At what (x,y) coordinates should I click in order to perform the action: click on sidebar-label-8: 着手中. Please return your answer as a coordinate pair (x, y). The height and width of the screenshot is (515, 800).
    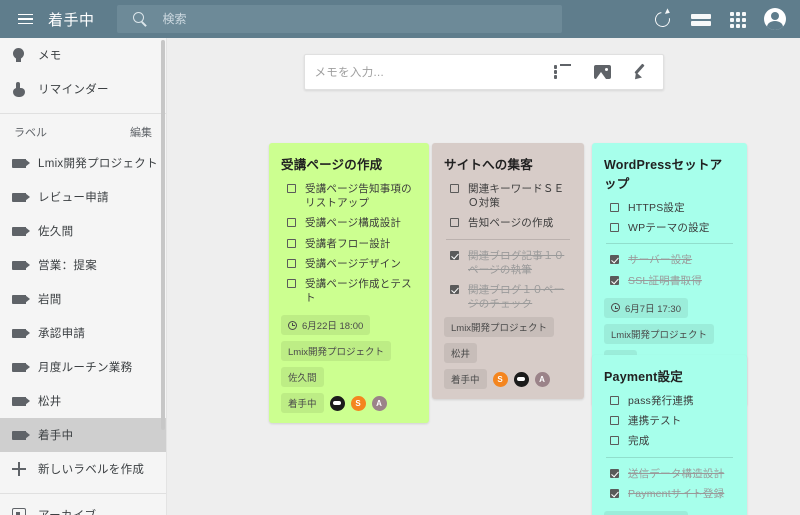
    Looking at the image, I should click on (83, 435).